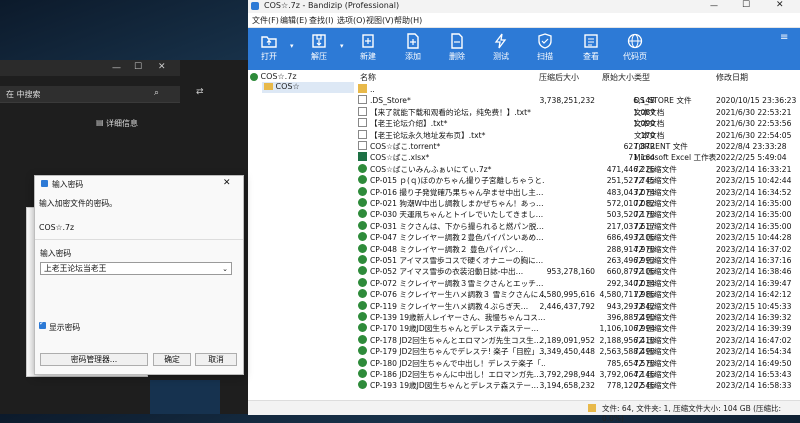 The image size is (800, 423). I want to click on add-button: 添加, so click(413, 49).